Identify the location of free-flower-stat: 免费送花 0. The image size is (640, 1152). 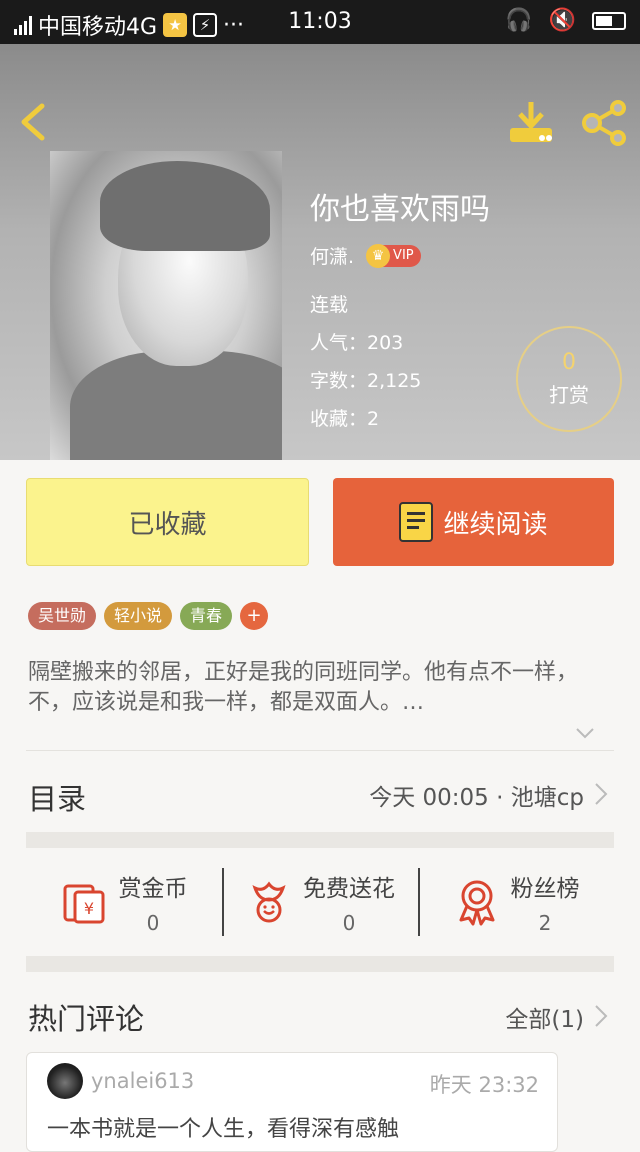
(320, 902).